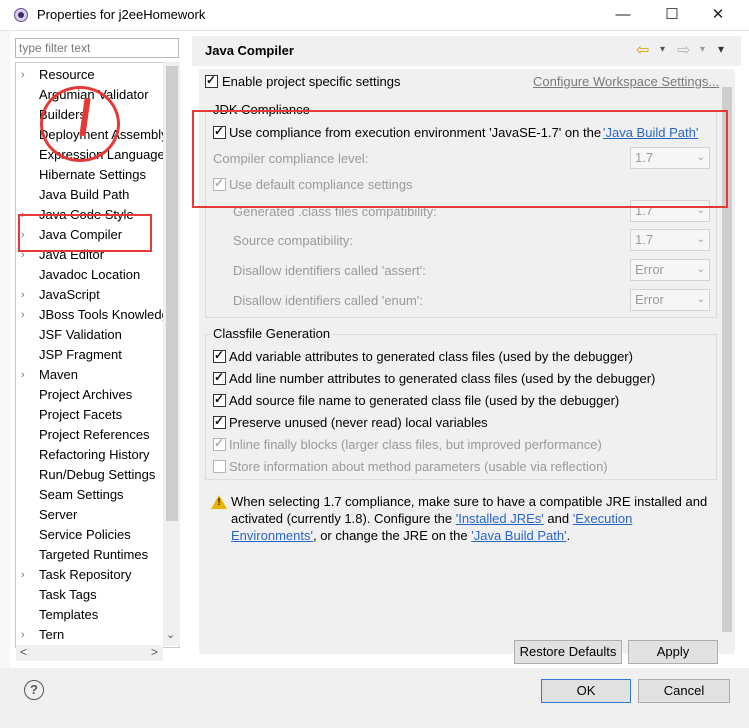 This screenshot has height=728, width=749. I want to click on tree-item: › Task Repository, so click(91, 575).